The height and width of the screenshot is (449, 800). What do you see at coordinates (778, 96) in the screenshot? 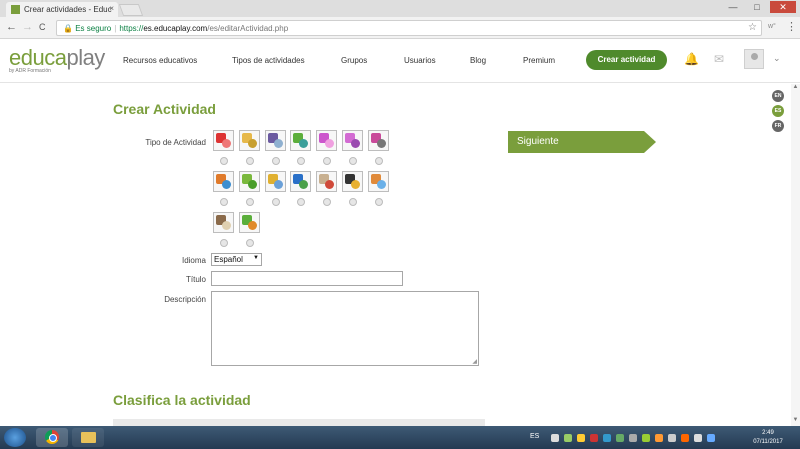
I see `lang-en: EN` at bounding box center [778, 96].